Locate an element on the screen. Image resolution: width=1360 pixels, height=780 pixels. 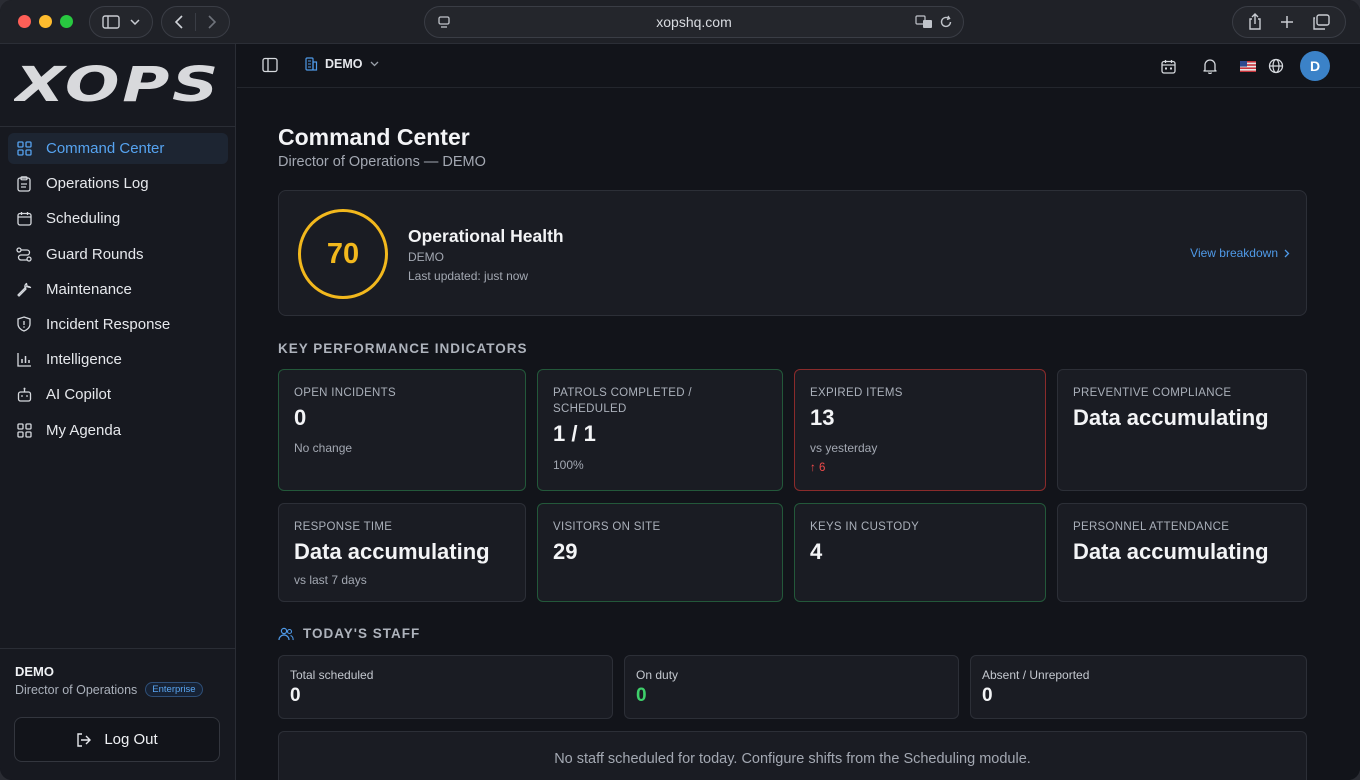
kpi-card-expired-items: EXPIRED ITEMS 13 vs yesterday ↑ 6 is located at coordinates (920, 430).